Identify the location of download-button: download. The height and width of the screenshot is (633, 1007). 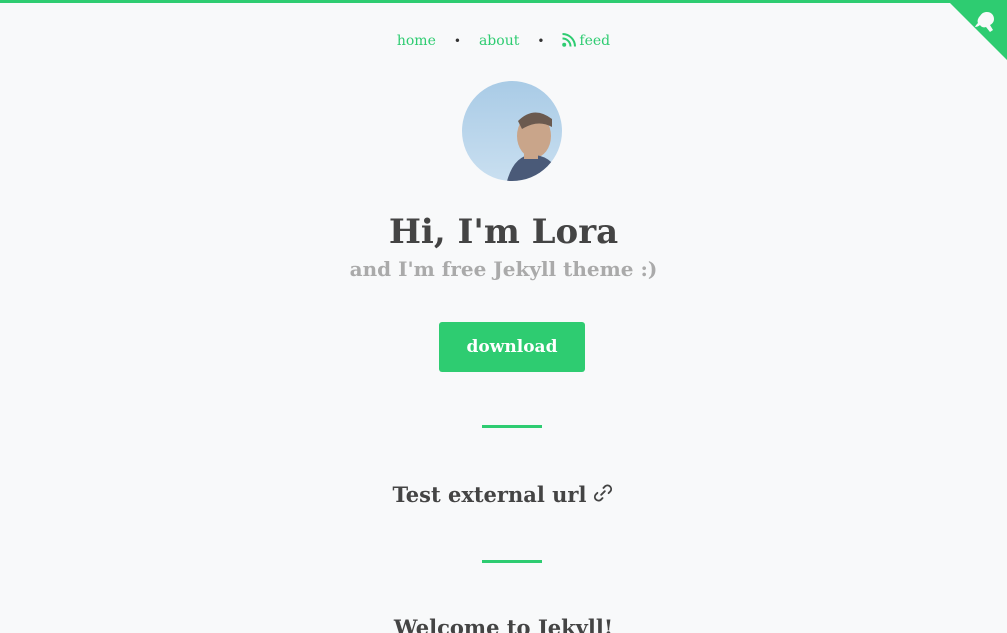
(512, 347).